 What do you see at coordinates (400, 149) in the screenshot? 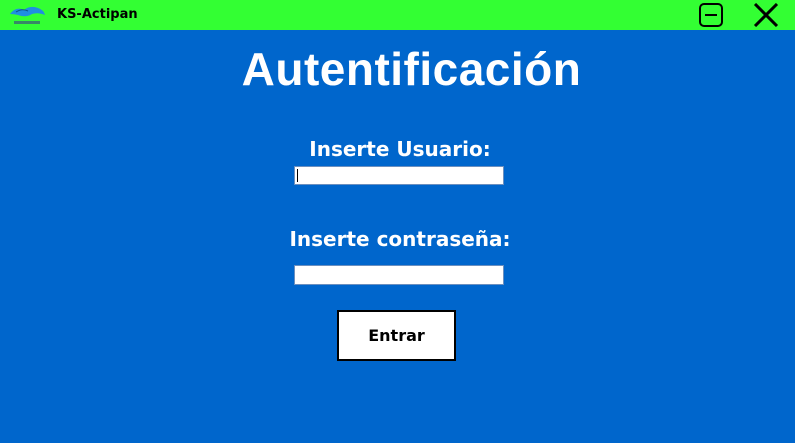
I see `username-label: Inserte Usuario:` at bounding box center [400, 149].